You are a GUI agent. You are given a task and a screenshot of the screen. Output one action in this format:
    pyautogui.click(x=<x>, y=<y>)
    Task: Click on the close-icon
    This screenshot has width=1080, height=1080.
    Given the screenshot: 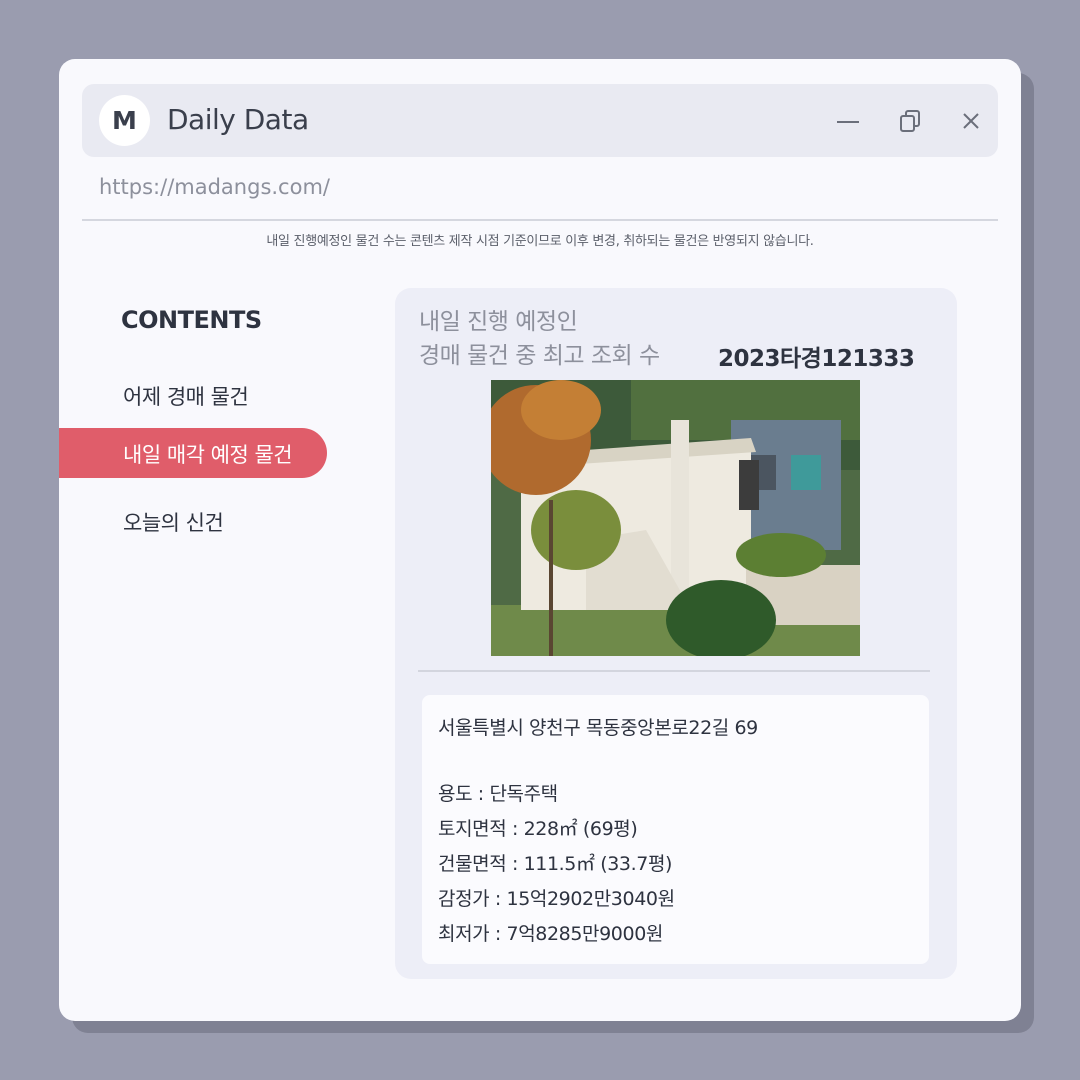 What is the action you would take?
    pyautogui.click(x=971, y=121)
    